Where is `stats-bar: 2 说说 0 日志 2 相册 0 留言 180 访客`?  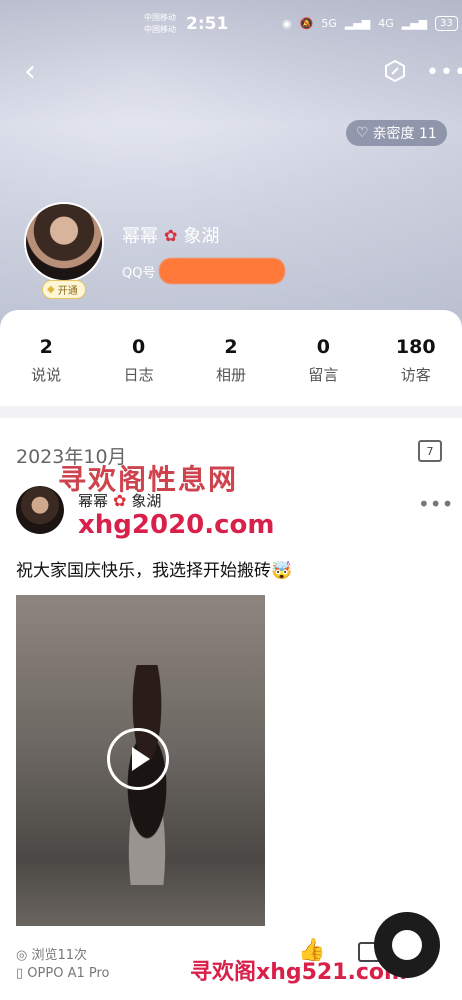 stats-bar: 2 说说 0 日志 2 相册 0 留言 180 访客 is located at coordinates (231, 358).